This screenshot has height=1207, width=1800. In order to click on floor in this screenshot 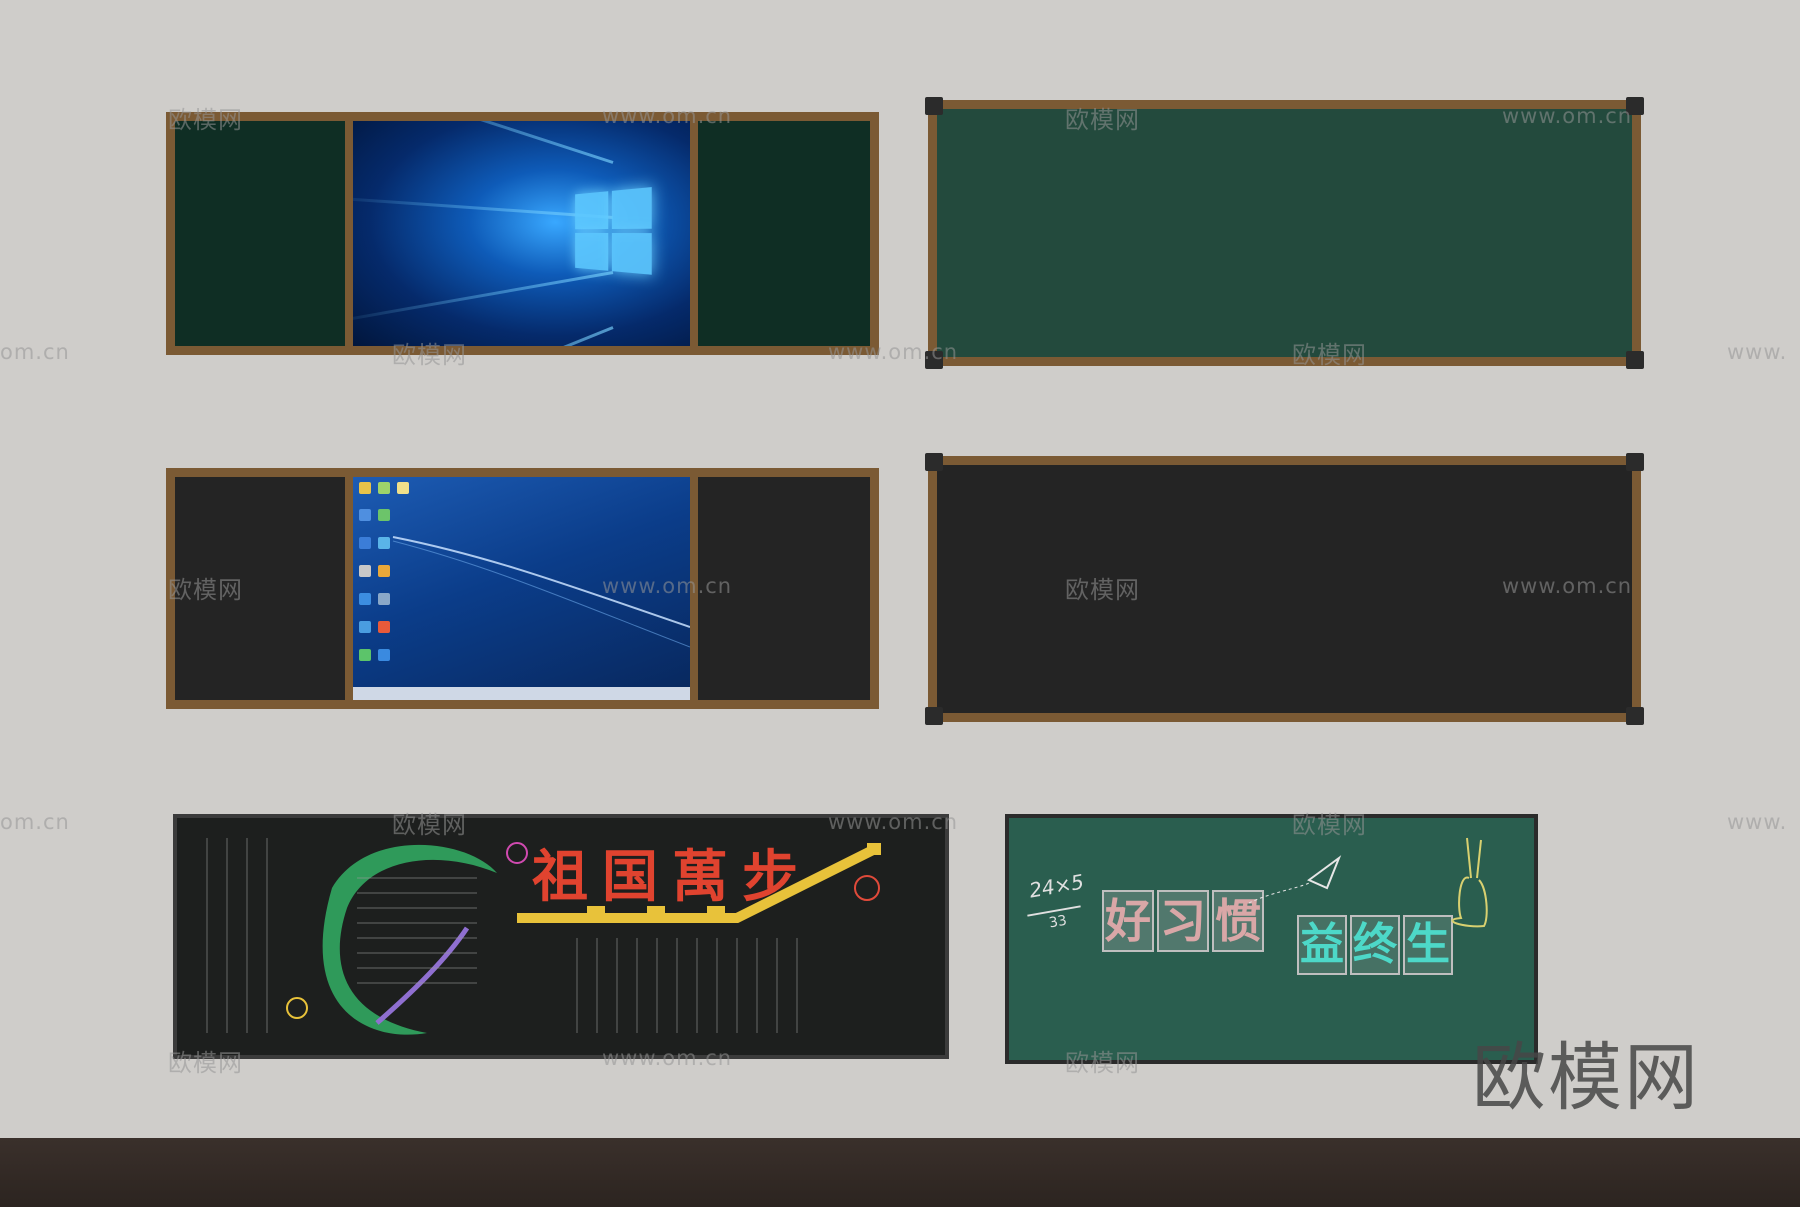, I will do `click(900, 1172)`.